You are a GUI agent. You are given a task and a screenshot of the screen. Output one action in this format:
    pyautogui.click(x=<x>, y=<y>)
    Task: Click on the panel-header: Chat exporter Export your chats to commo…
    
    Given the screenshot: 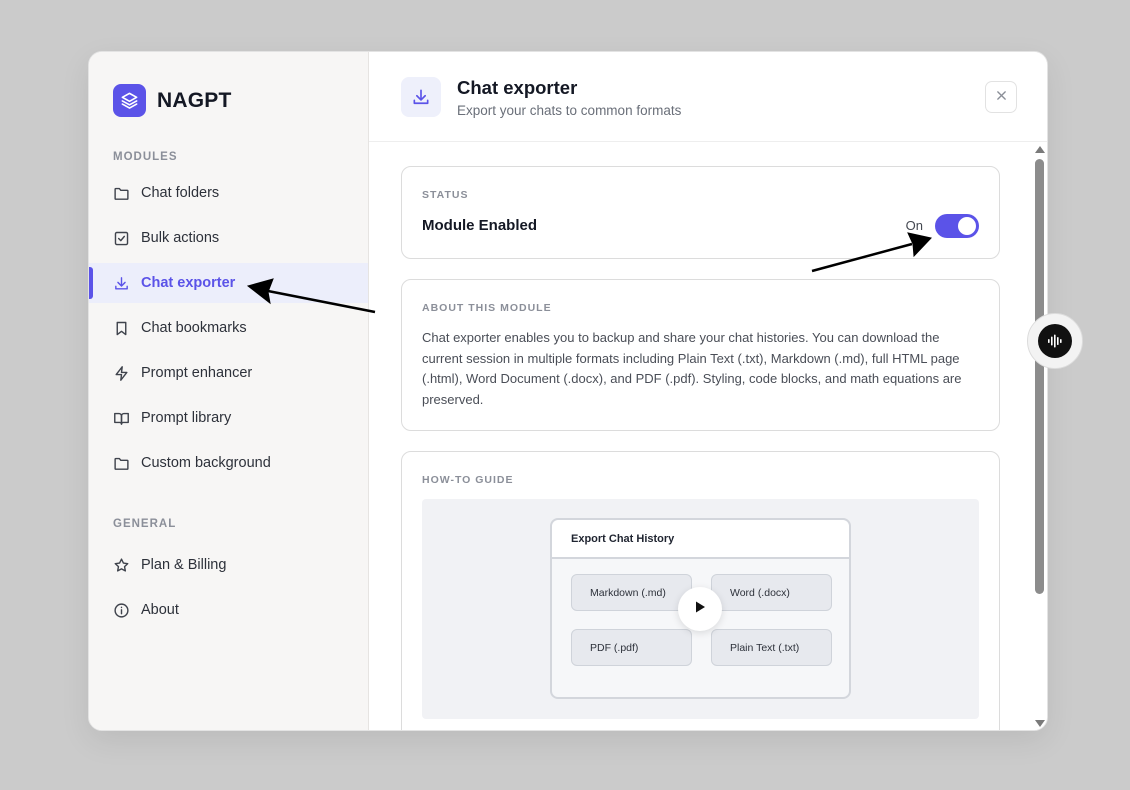 What is the action you would take?
    pyautogui.click(x=708, y=97)
    